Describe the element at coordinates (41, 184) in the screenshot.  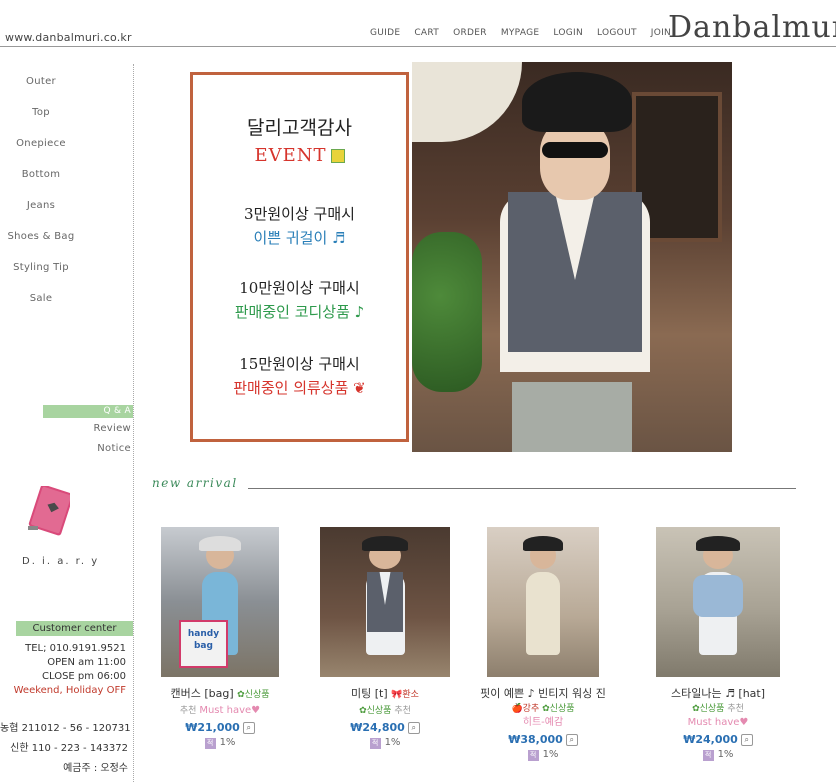
I see `category-bottom: Bottom` at that location.